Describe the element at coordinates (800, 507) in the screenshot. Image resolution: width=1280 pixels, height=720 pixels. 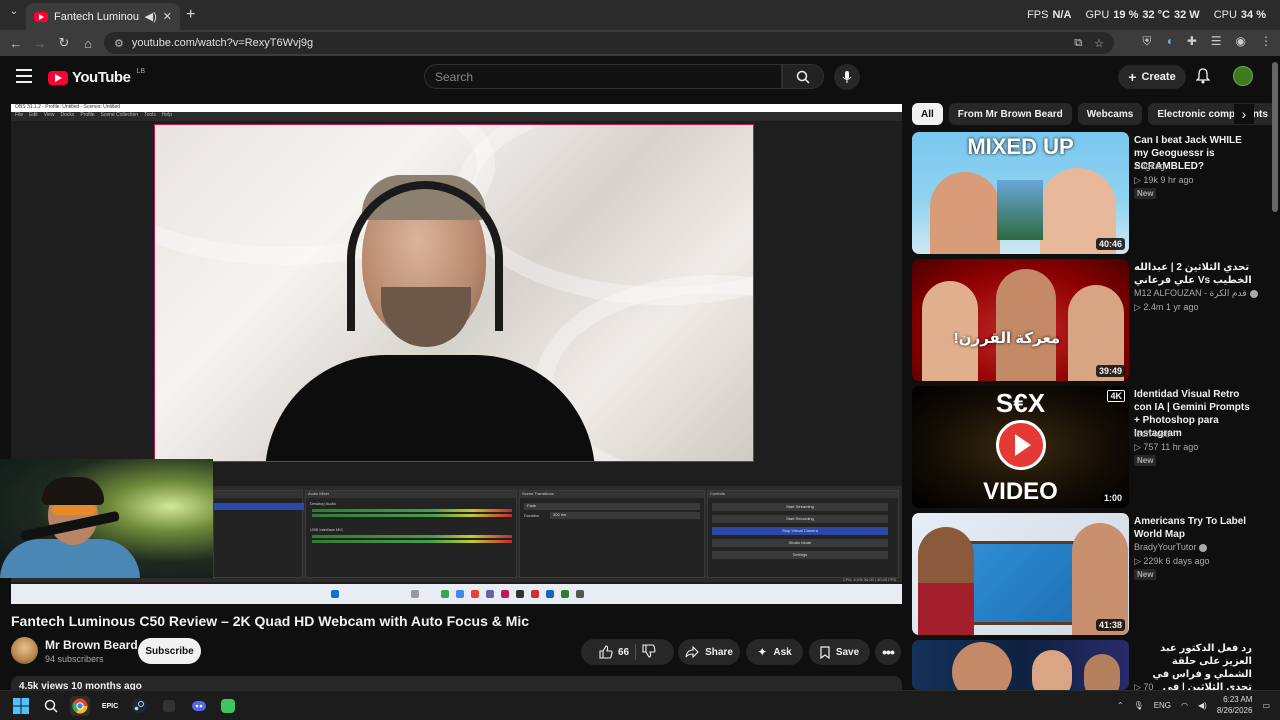
I see `start-streaming-button: Start Streaming` at that location.